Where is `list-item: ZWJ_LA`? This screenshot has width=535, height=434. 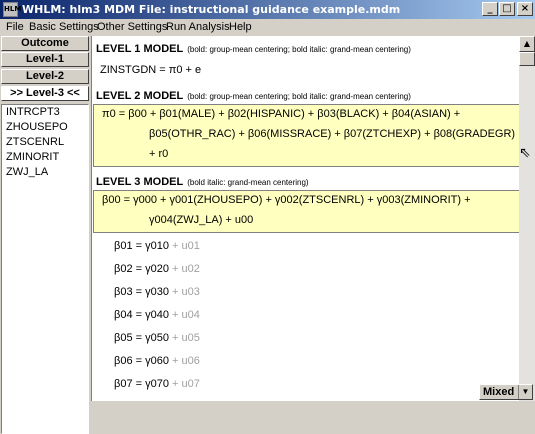
list-item: ZWJ_LA is located at coordinates (45, 172).